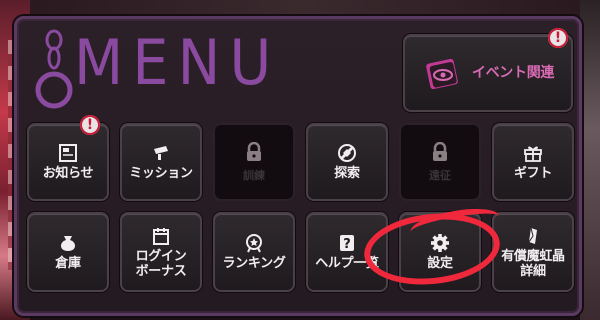  I want to click on mission-label: ミッション, so click(161, 173).